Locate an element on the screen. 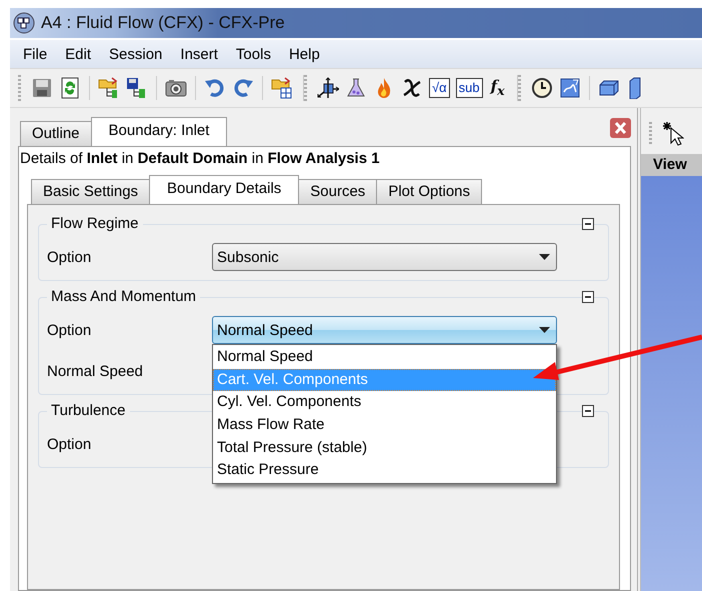 Image resolution: width=702 pixels, height=591 pixels. window-title: A4 : Fluid Flow (CFX) - CFX-Pre is located at coordinates (163, 23).